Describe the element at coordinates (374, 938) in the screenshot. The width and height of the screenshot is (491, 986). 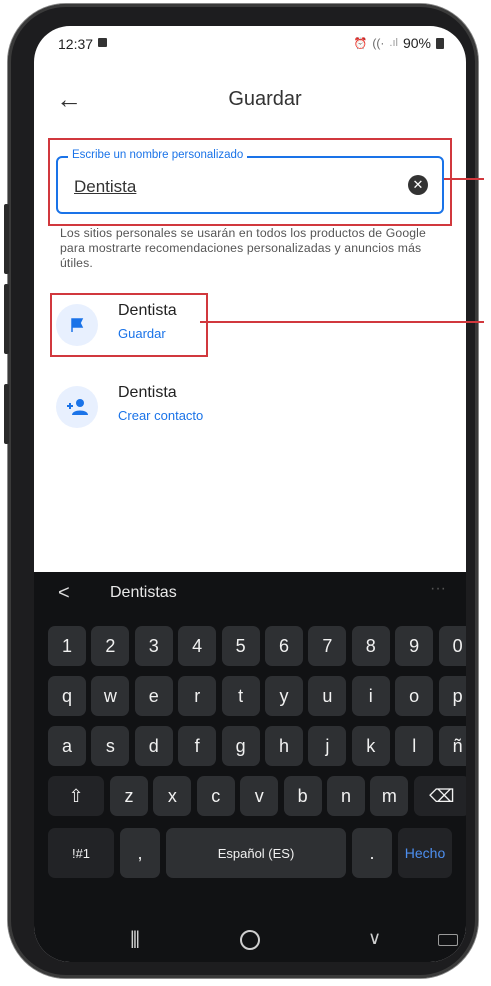
I see `back-nav-icon: ∨` at that location.